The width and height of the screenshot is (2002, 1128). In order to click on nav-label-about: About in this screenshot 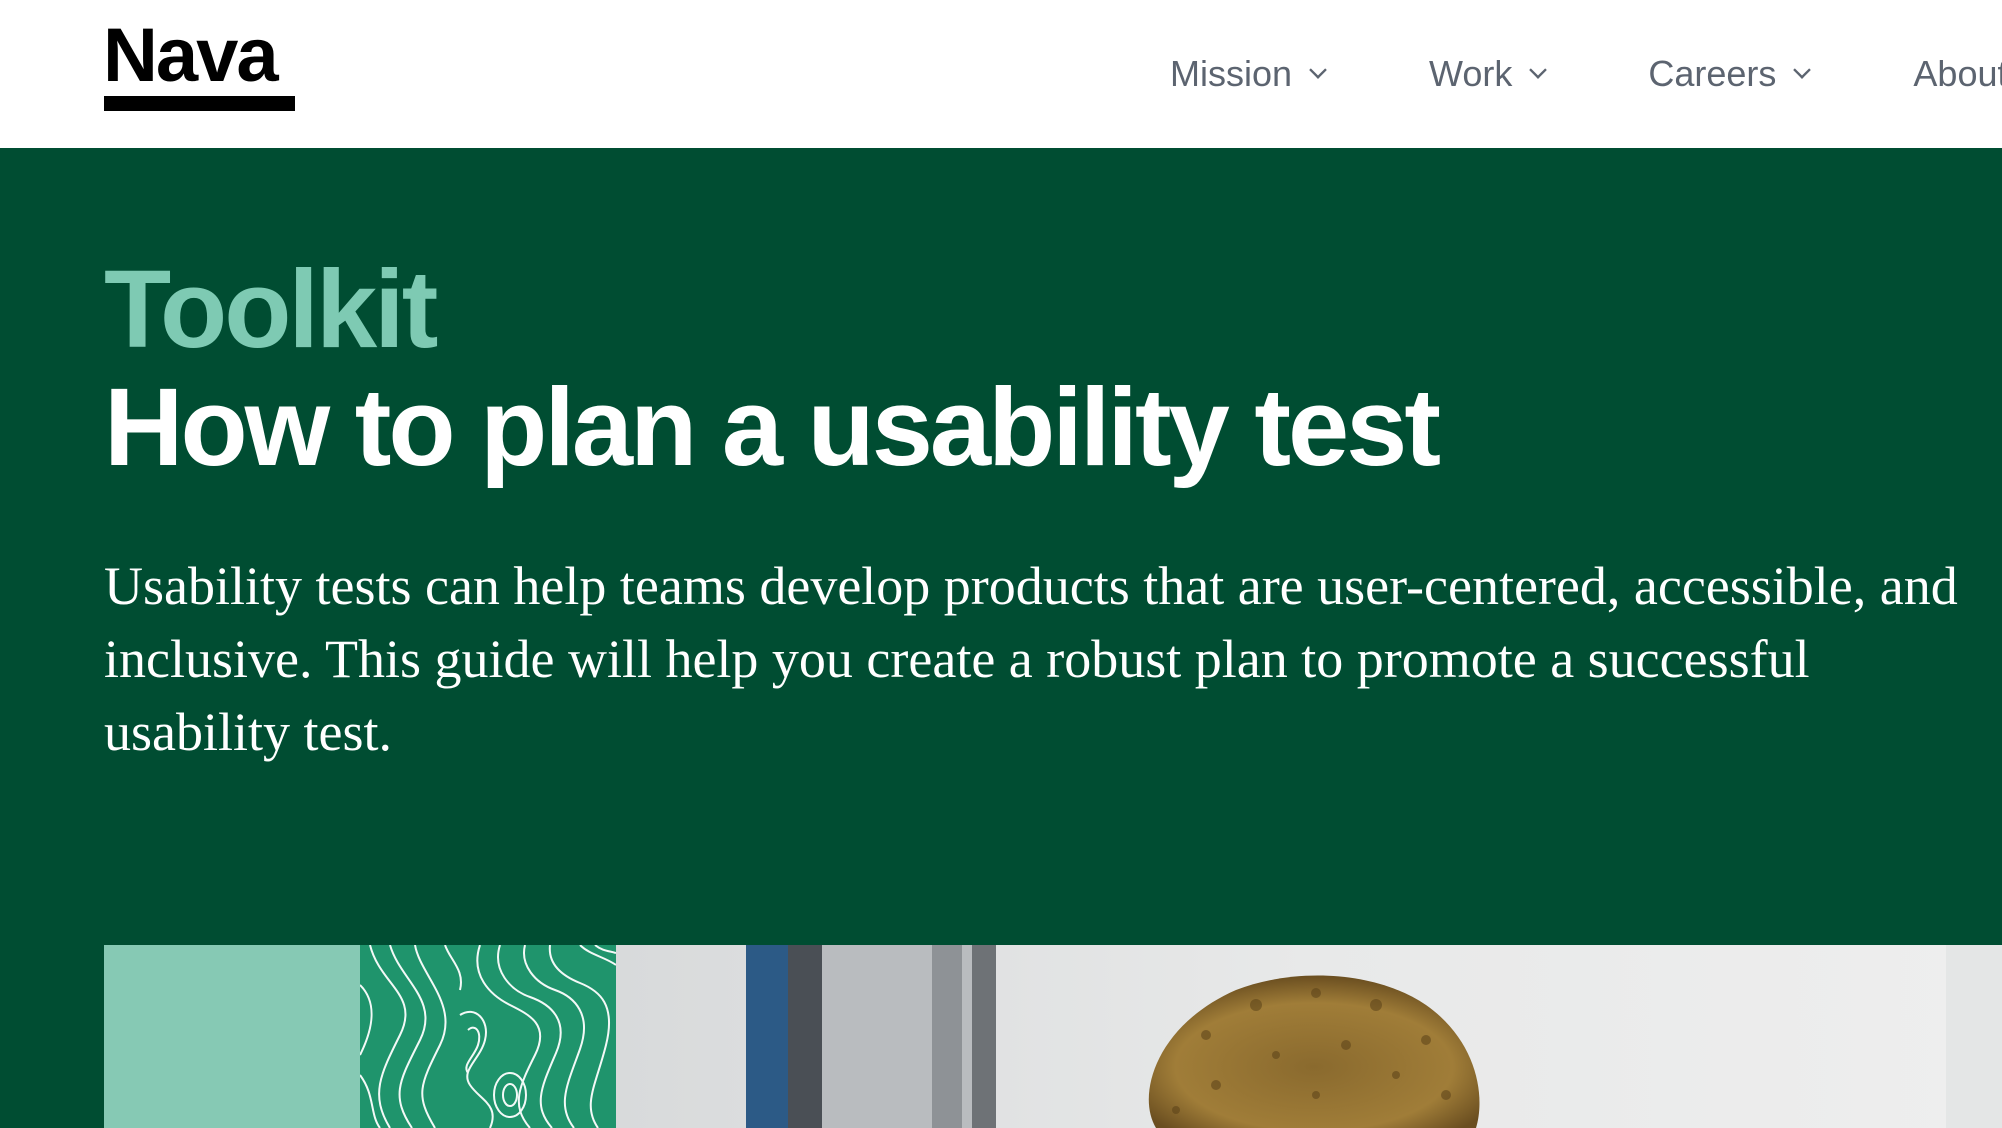, I will do `click(1957, 73)`.